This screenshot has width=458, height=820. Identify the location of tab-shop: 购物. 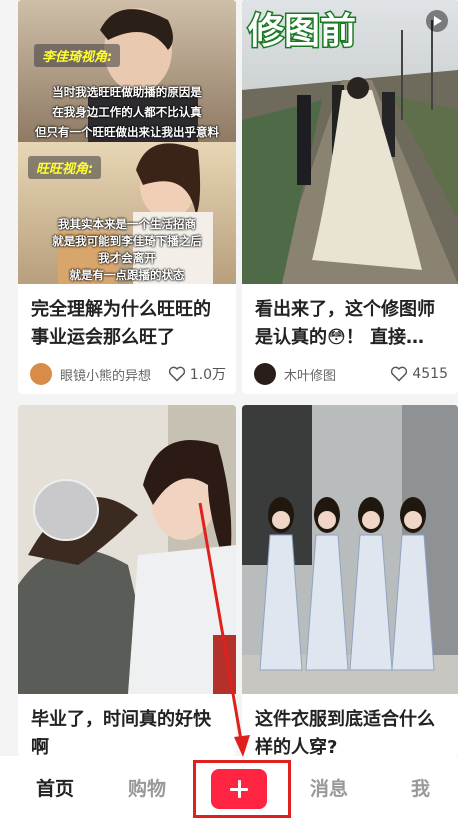
(147, 787).